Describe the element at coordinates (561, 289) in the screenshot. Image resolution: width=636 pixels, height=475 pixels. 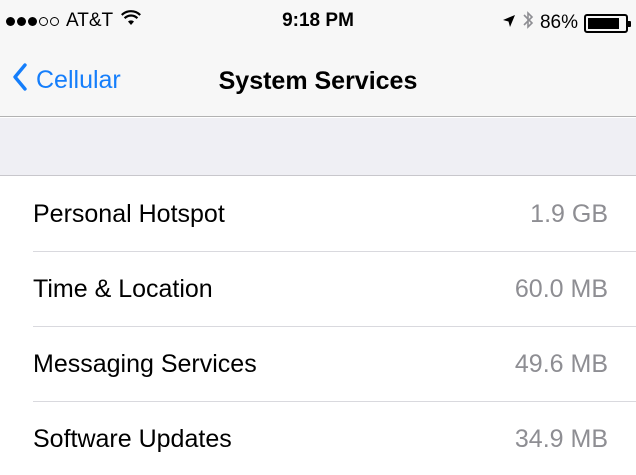
I see `list-item-value: 60.0 MB` at that location.